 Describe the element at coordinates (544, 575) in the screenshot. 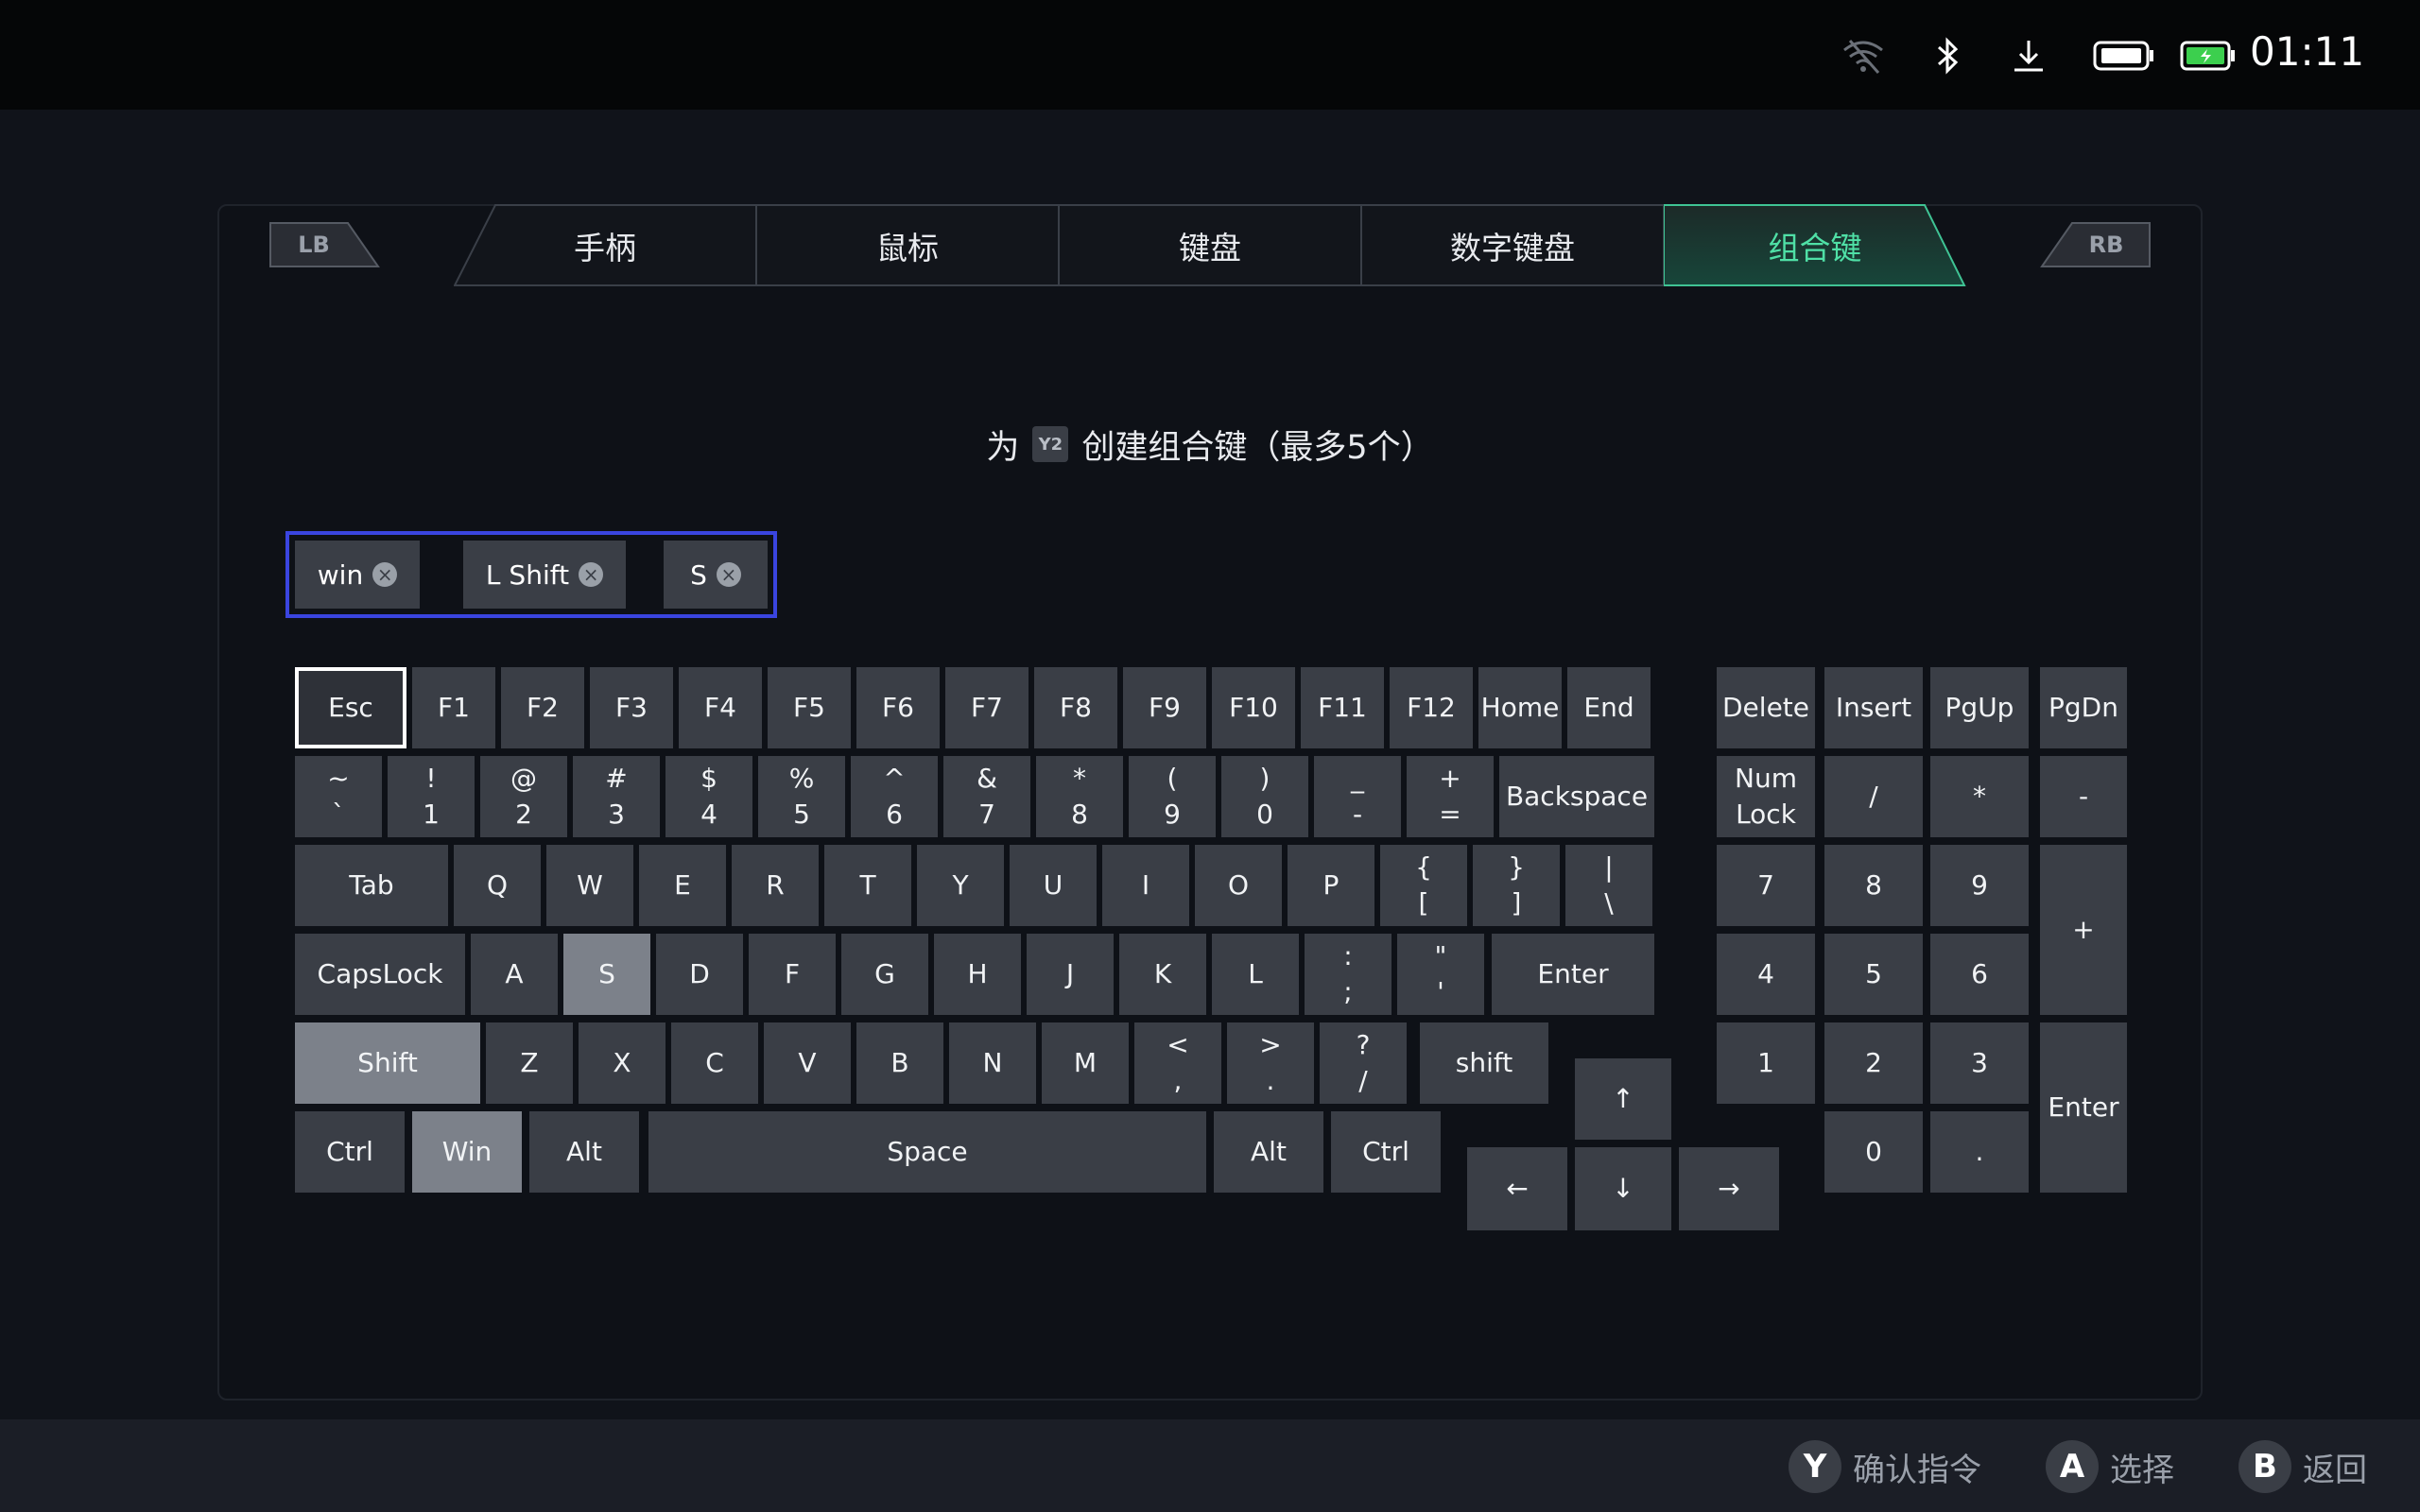

I see `combo-chip-lshift: L Shift ×` at that location.